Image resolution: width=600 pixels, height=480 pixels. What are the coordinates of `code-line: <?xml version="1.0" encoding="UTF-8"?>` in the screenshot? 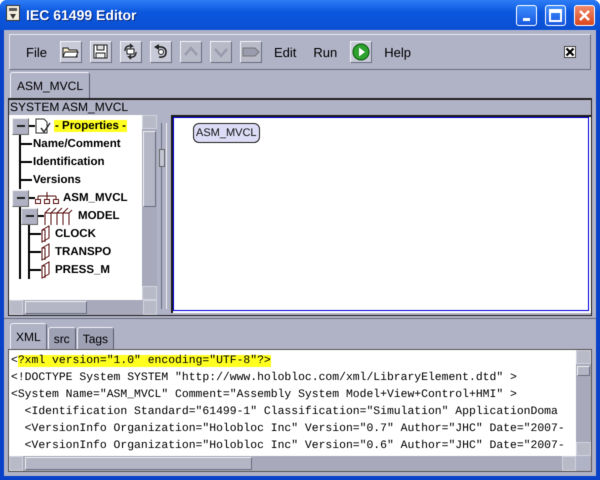 It's located at (141, 361).